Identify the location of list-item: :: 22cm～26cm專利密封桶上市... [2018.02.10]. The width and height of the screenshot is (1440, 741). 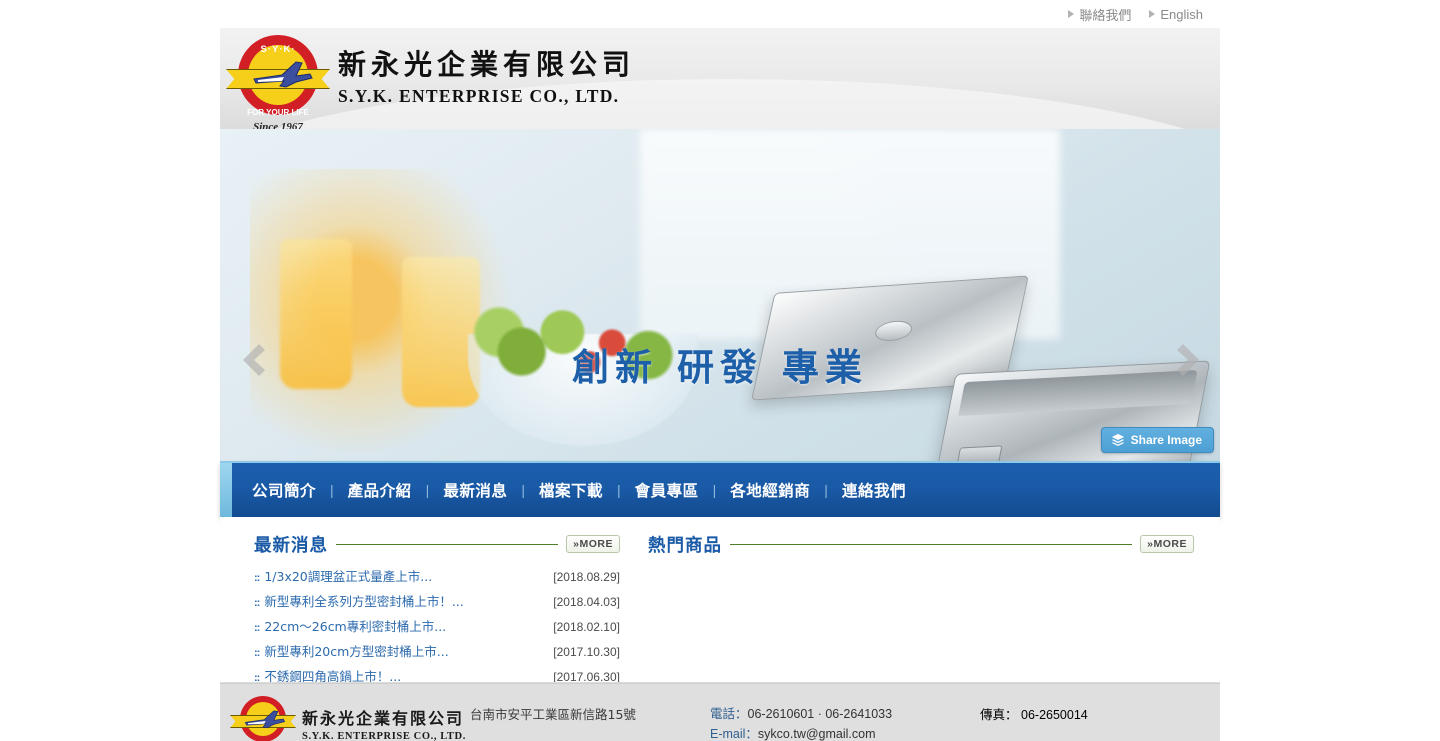
(437, 627).